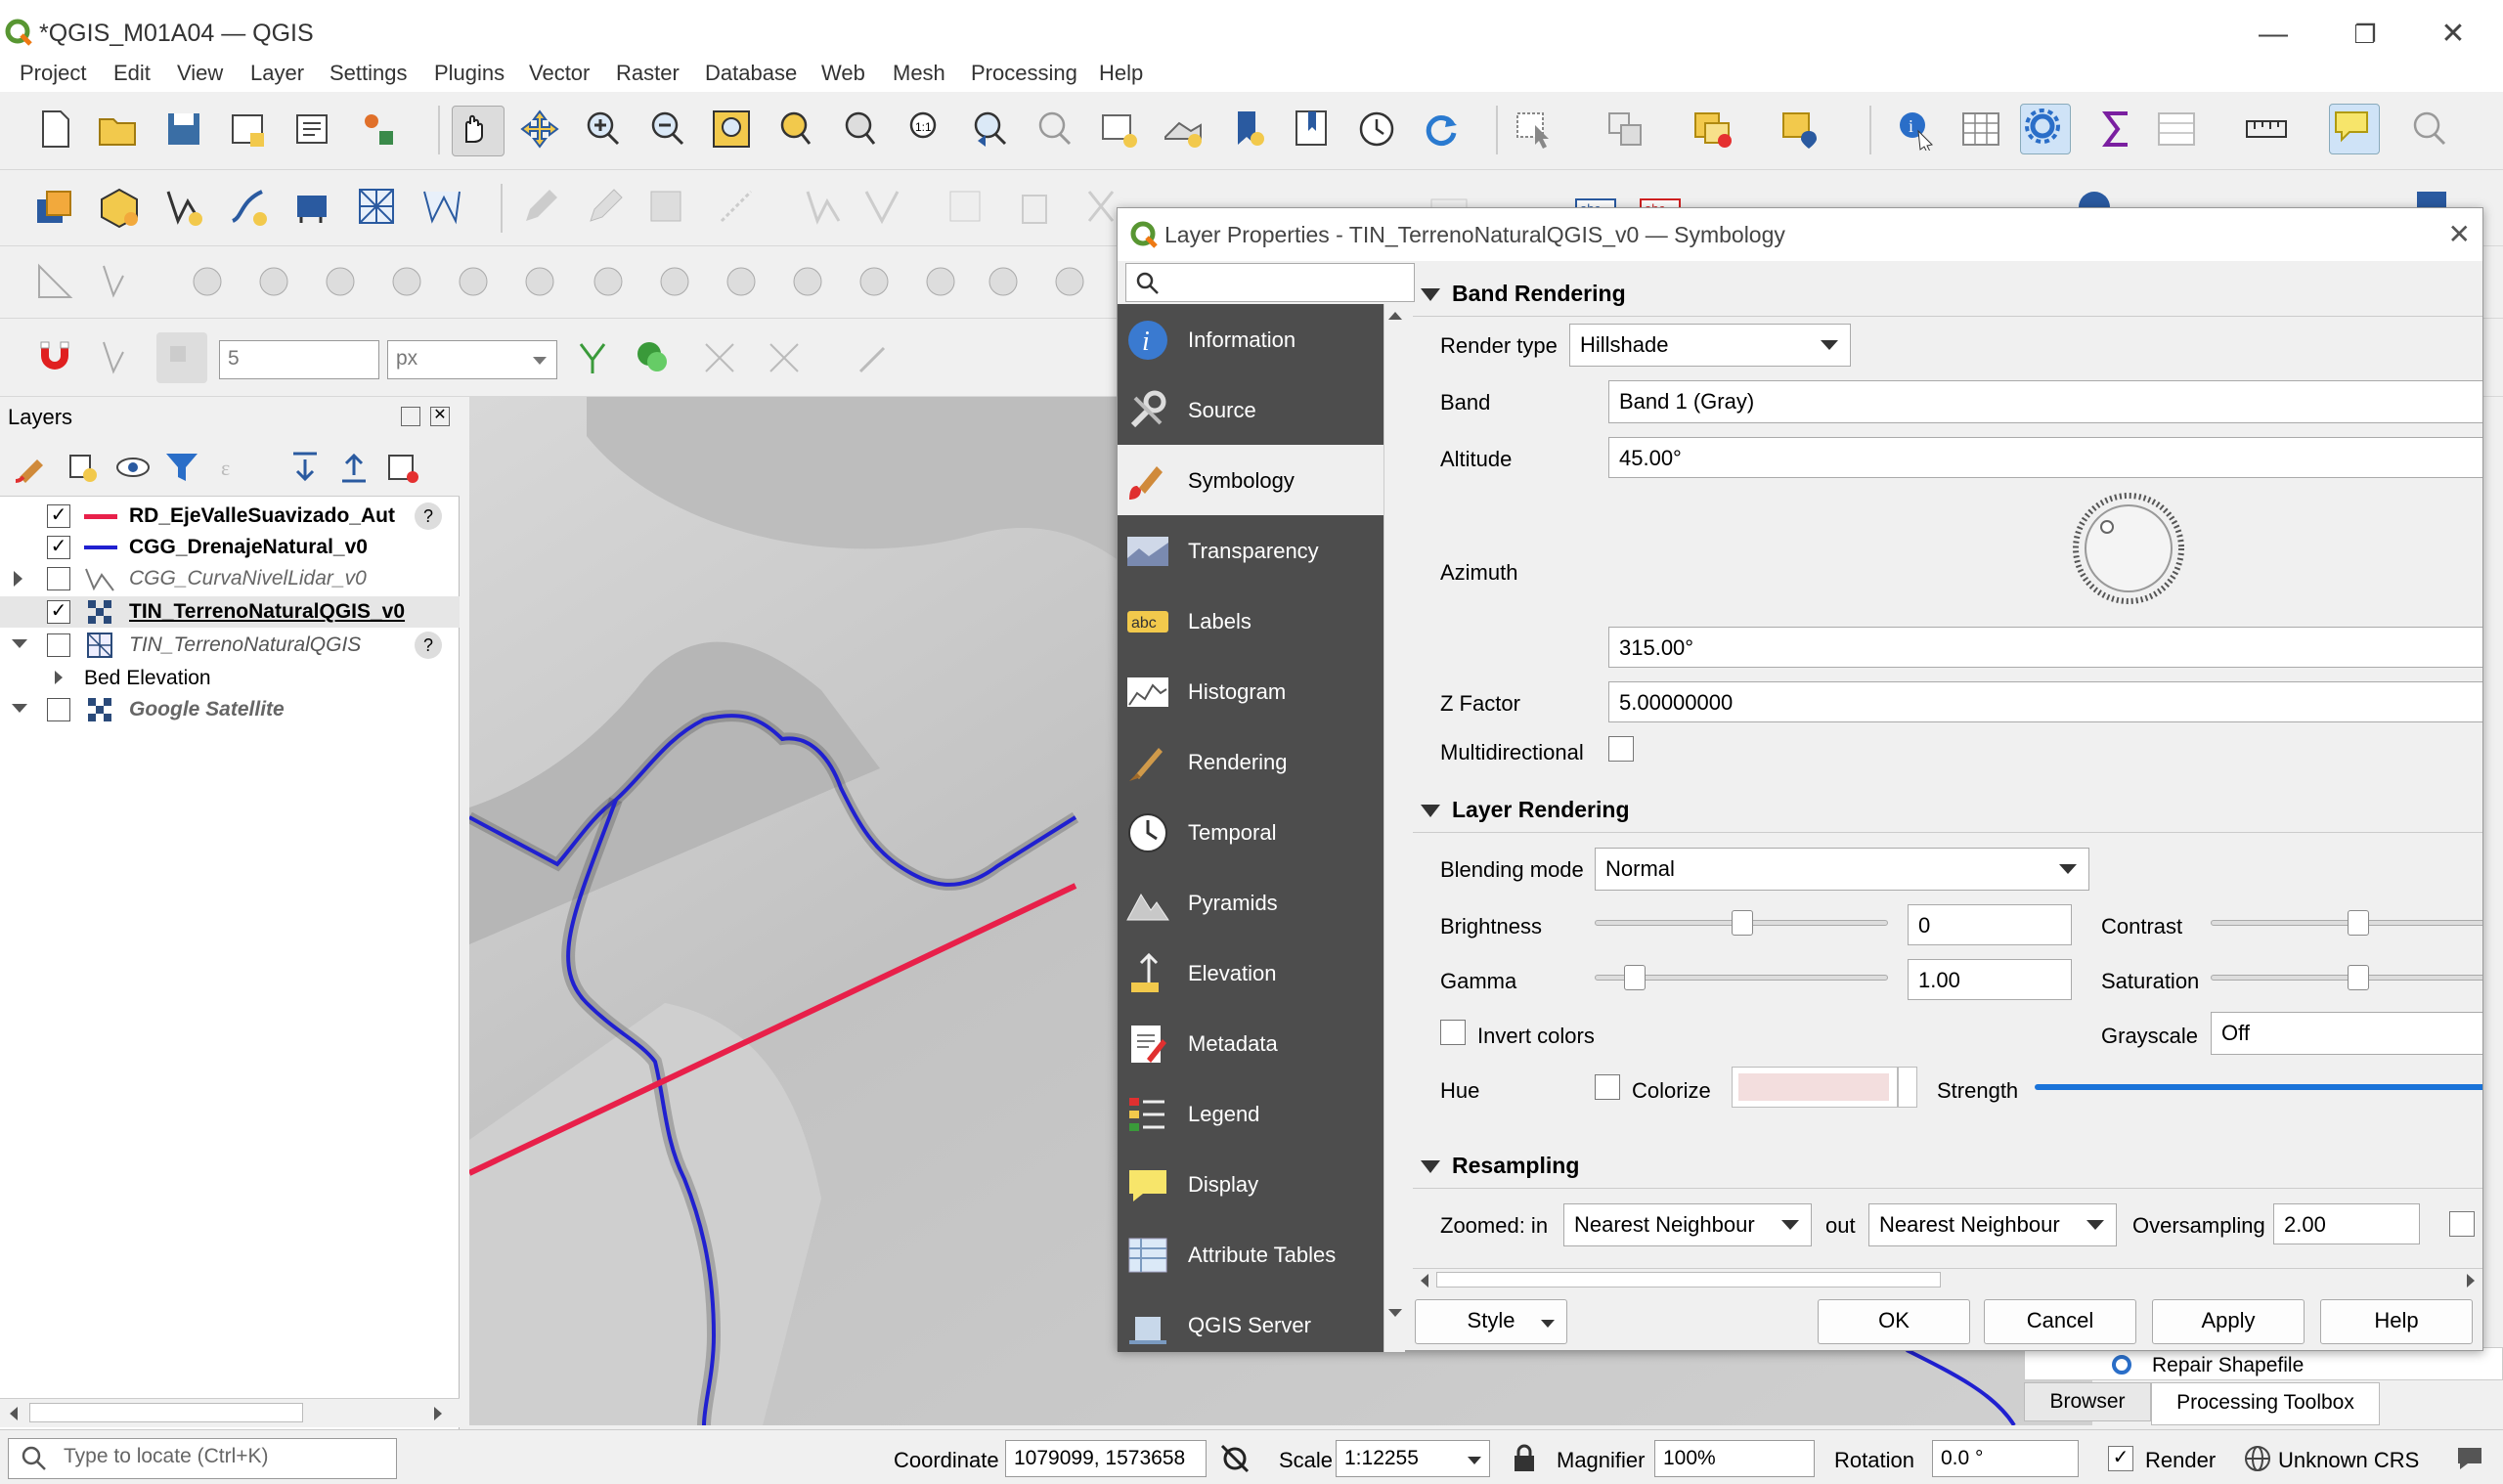  I want to click on tracing-icon, so click(1069, 281).